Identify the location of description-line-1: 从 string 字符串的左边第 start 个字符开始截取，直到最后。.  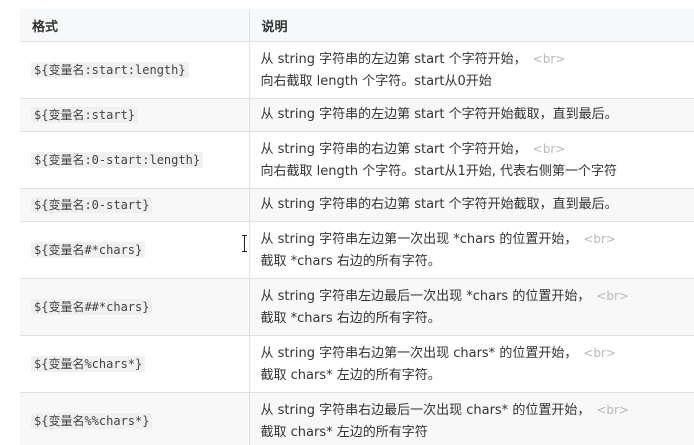
(439, 114).